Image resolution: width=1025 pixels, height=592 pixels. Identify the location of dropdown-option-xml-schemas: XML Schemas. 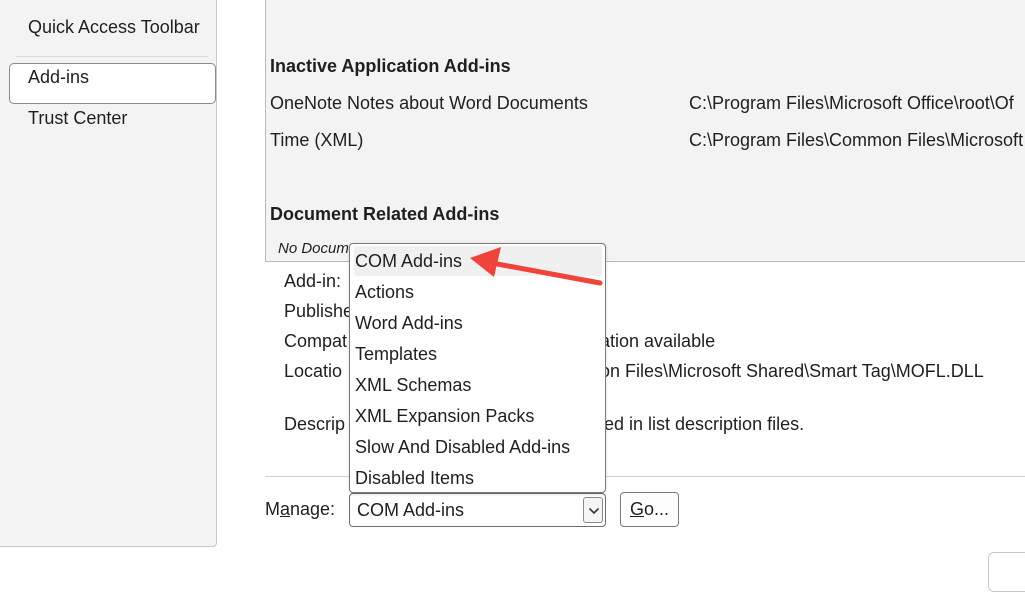
(478, 385).